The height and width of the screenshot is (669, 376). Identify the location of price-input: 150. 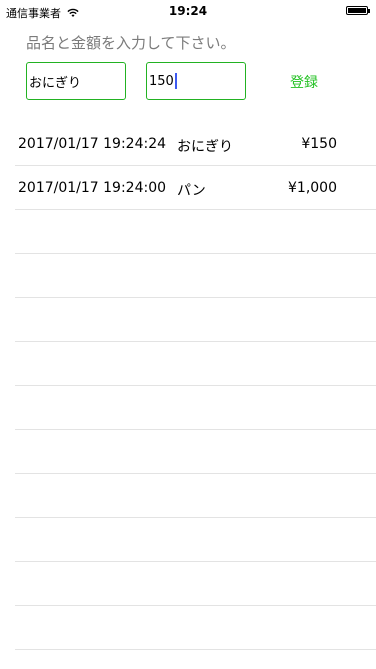
(196, 81).